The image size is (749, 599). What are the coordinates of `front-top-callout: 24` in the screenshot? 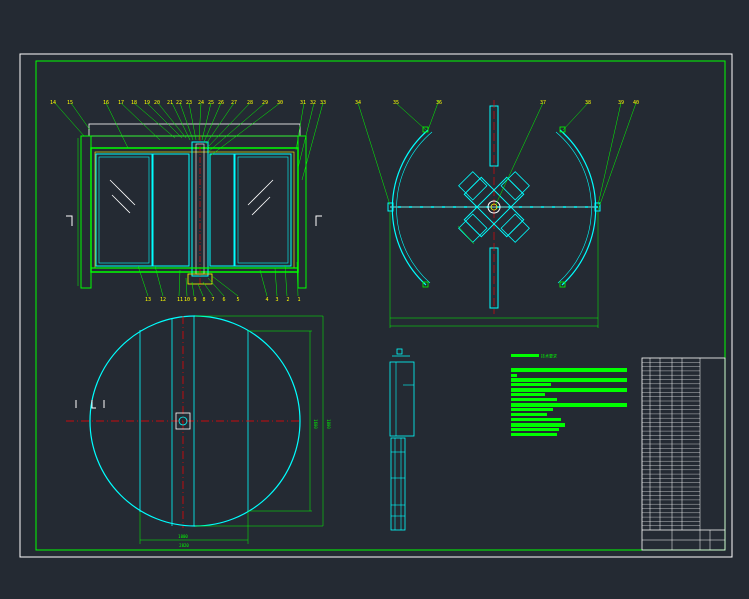 It's located at (201, 103).